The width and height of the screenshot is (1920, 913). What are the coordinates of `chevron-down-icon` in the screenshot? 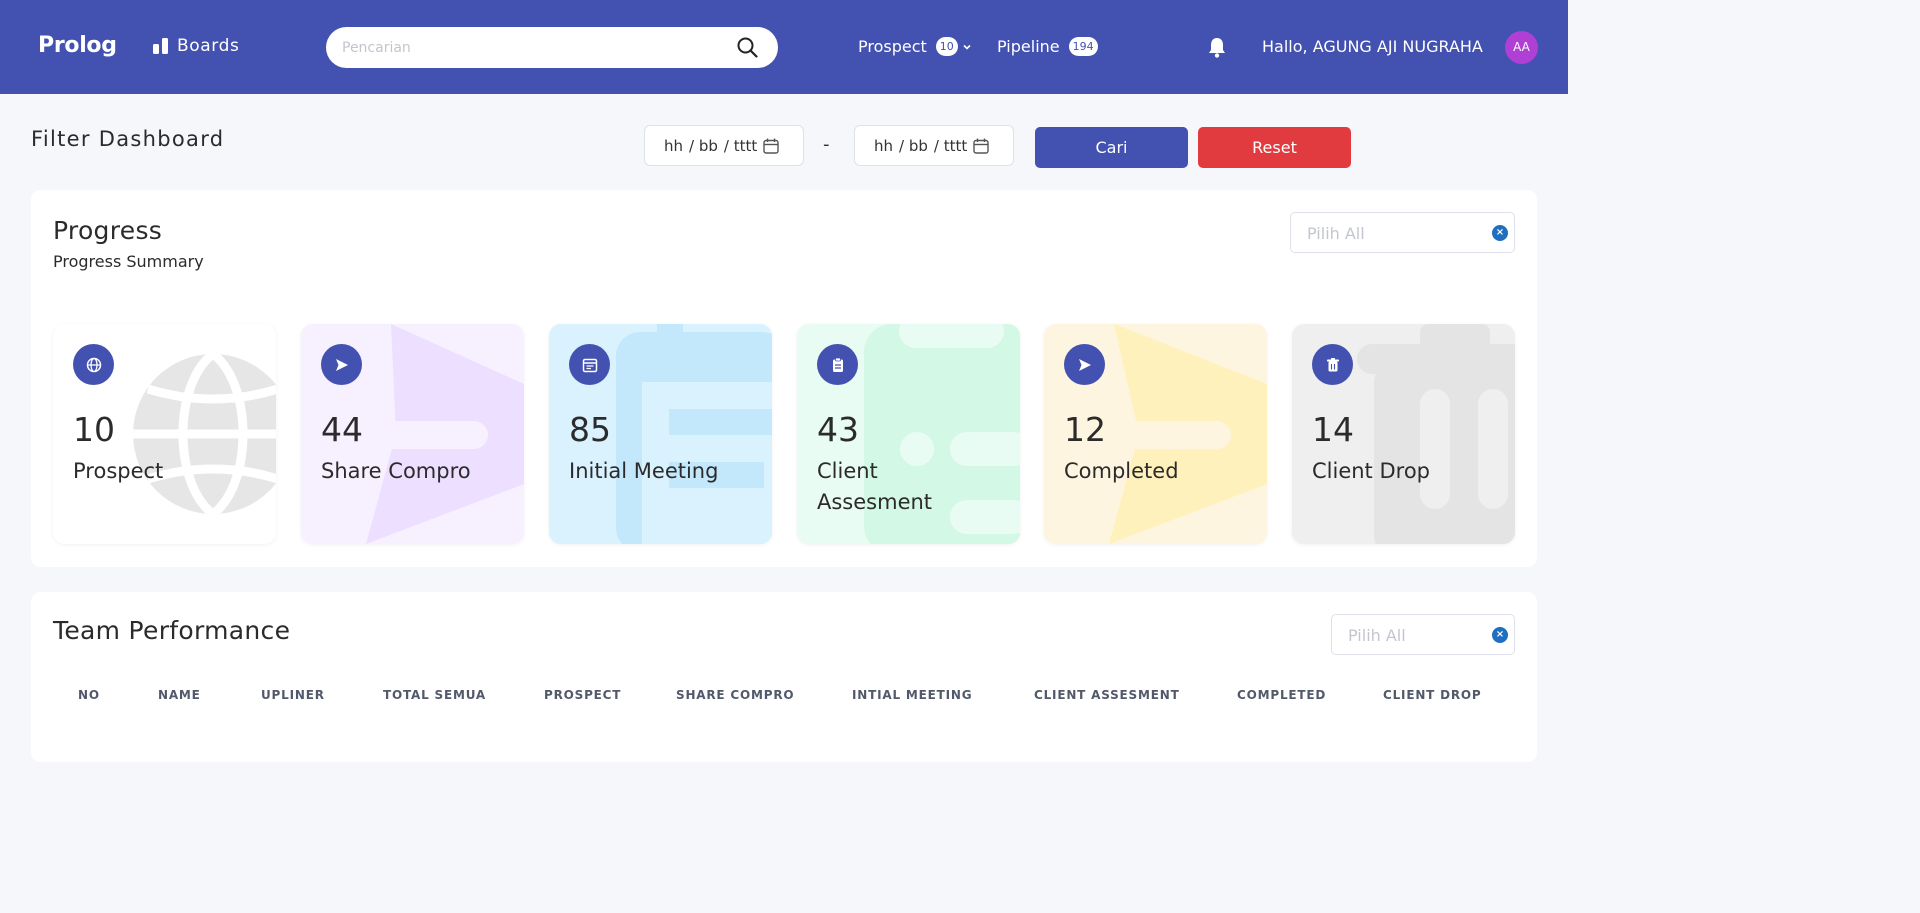 It's located at (967, 47).